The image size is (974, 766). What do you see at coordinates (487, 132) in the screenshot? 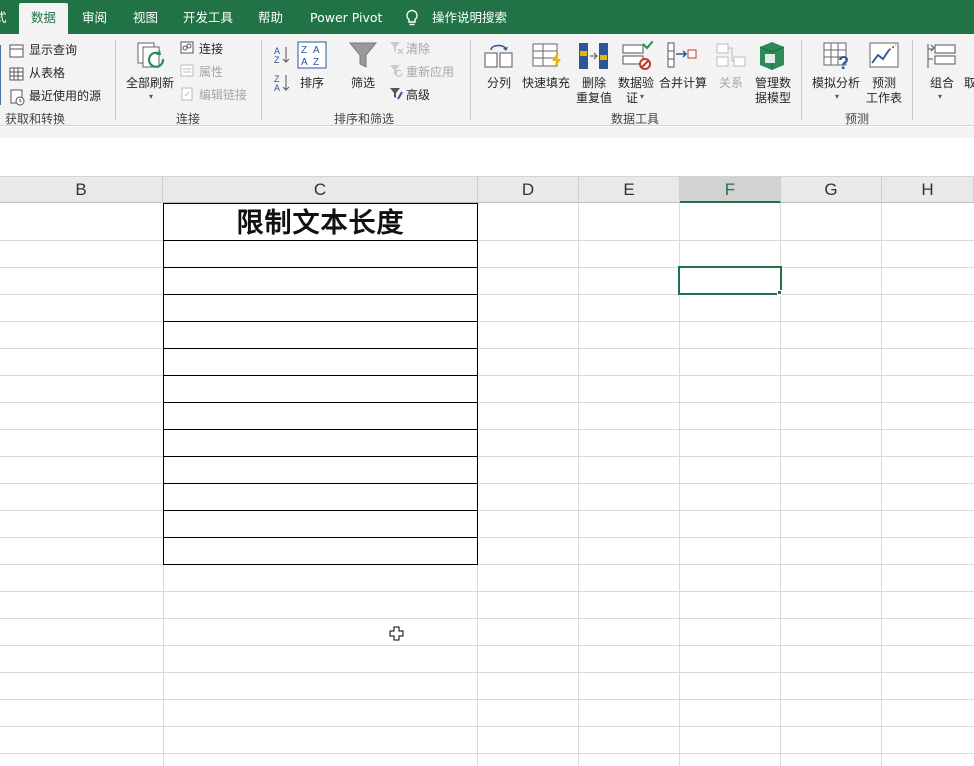
I see `ribbon-bottom-strip` at bounding box center [487, 132].